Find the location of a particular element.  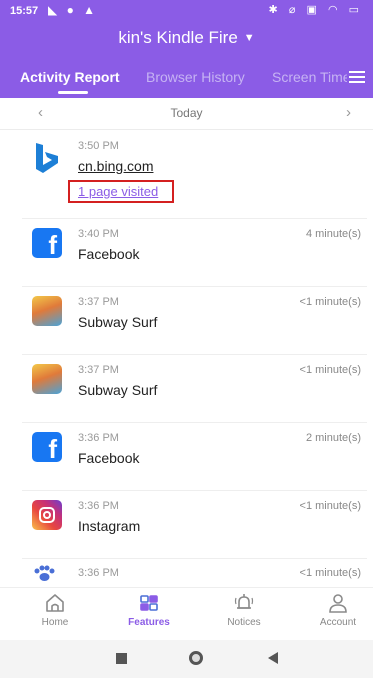

active-tab-indicator is located at coordinates (73, 92).